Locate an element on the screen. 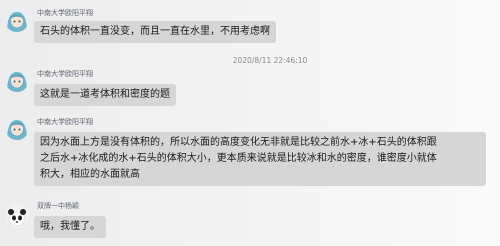 The height and width of the screenshot is (246, 500). message-line: 之后水+冰化成的水+石头的体积大小，更本质来说就是比较冰和水的密度，谁密度小就体 is located at coordinates (238, 158).